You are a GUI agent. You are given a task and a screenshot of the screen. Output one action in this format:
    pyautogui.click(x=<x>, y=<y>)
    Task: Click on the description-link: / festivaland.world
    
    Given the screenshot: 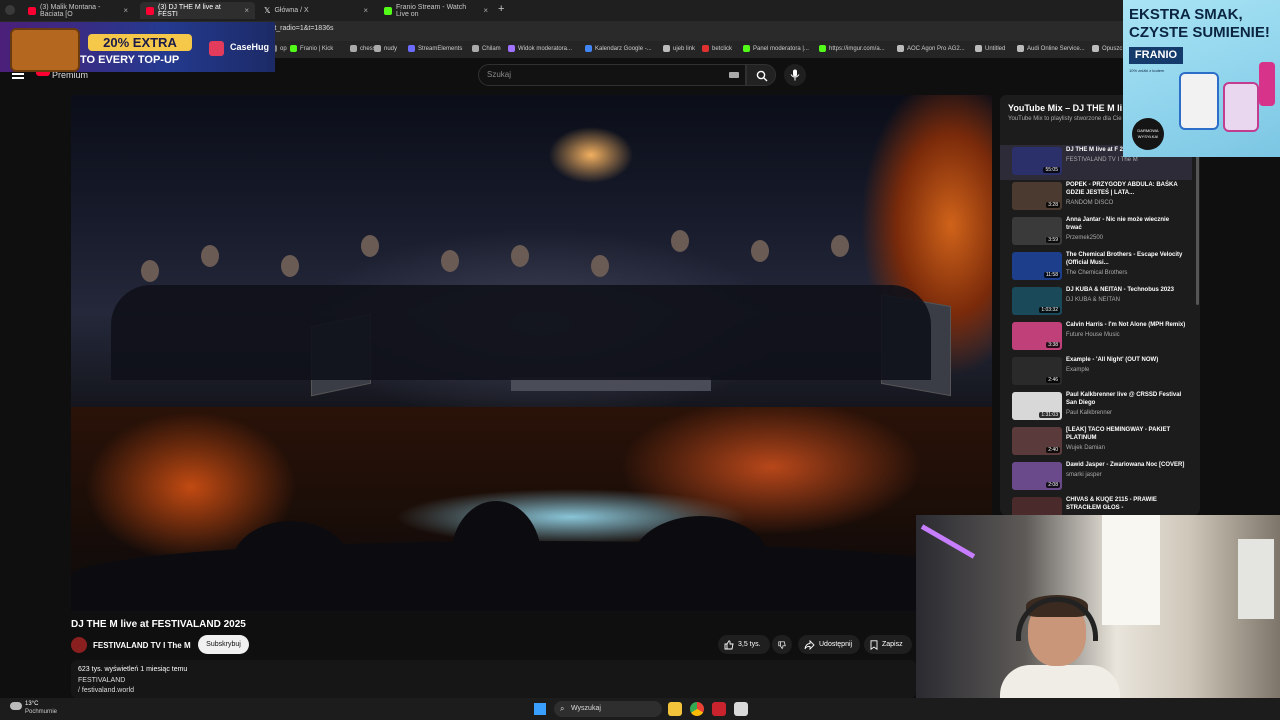 What is the action you would take?
    pyautogui.click(x=106, y=690)
    